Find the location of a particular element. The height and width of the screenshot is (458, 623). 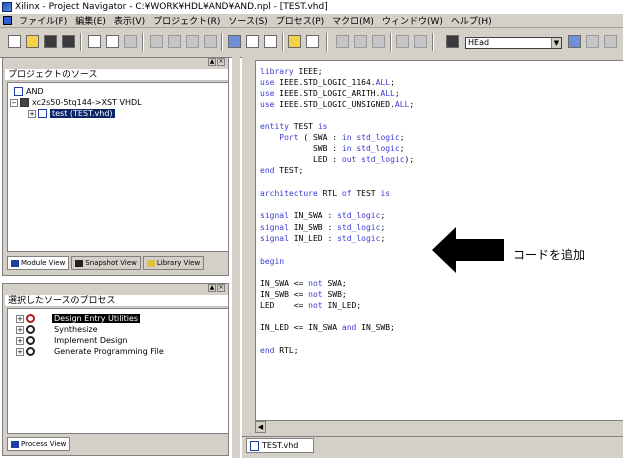

collapse-icon: − is located at coordinates (14, 102).